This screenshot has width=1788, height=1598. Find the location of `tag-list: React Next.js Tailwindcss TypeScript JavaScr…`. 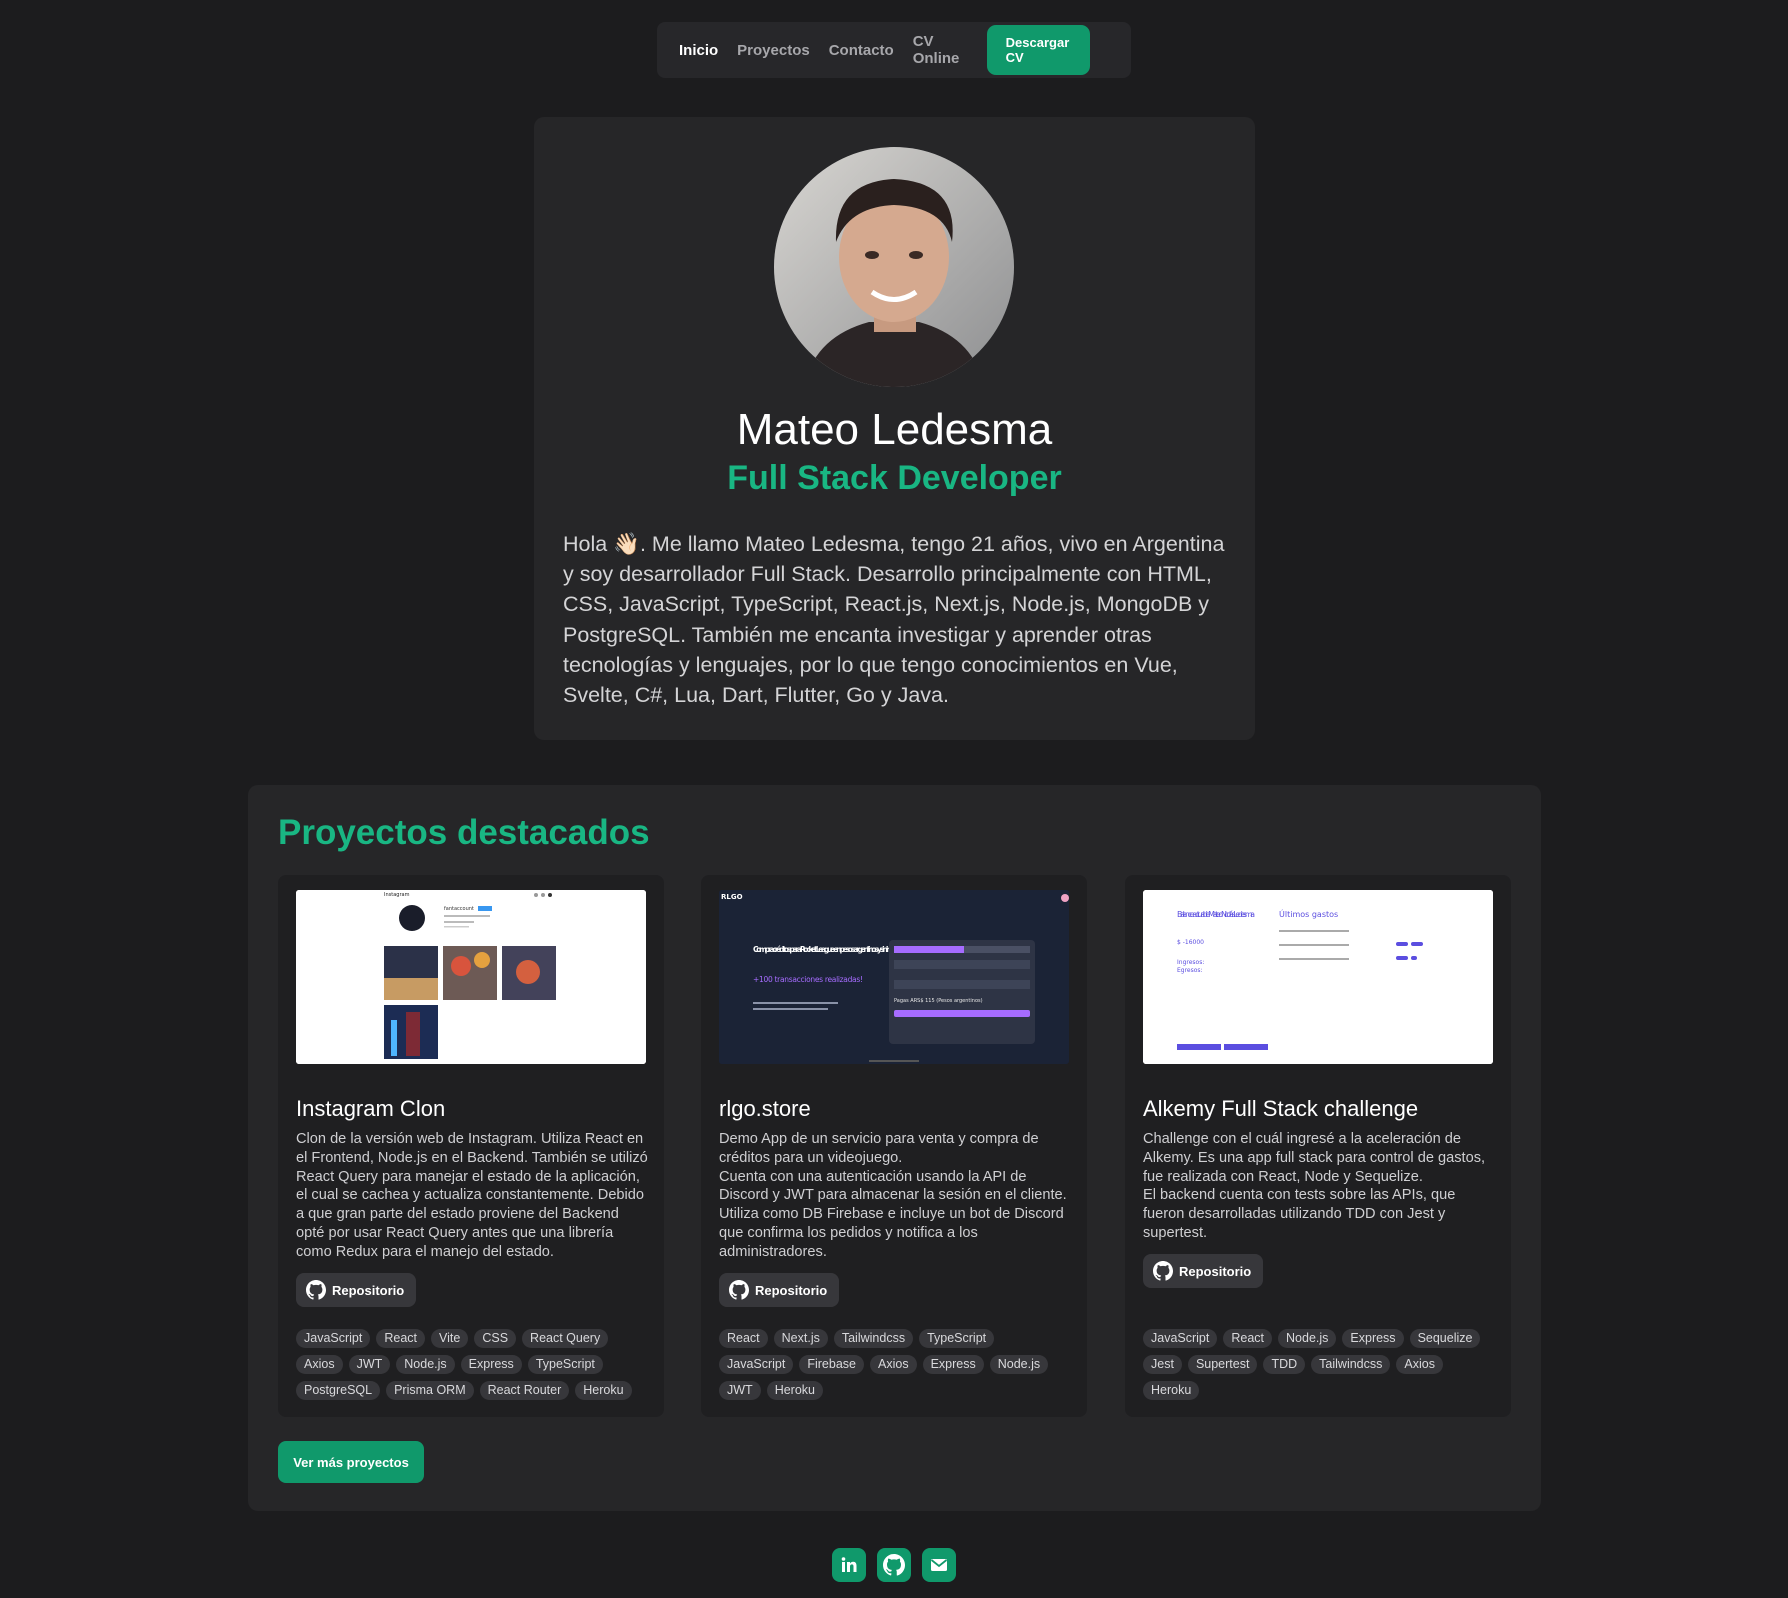

tag-list: React Next.js Tailwindcss TypeScript JavaScr… is located at coordinates (899, 1368).